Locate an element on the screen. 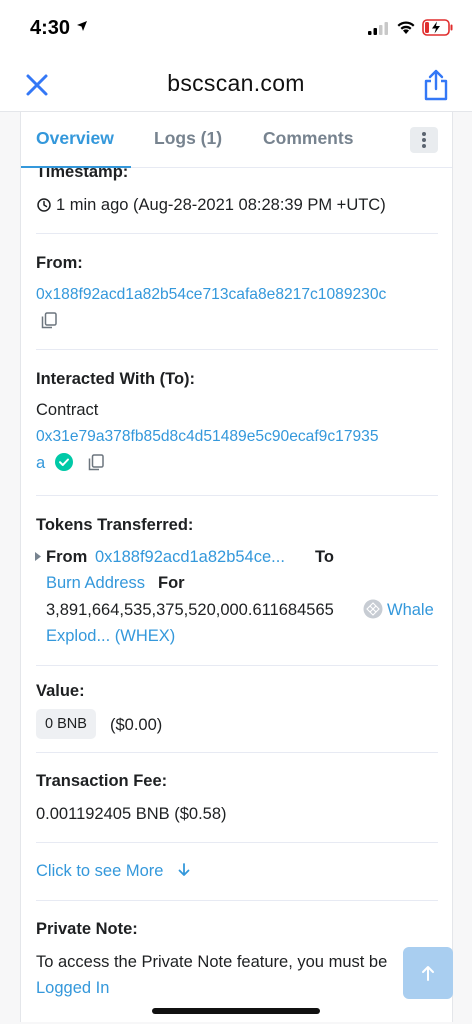 The height and width of the screenshot is (1024, 472). location-arrow-icon is located at coordinates (82, 26).